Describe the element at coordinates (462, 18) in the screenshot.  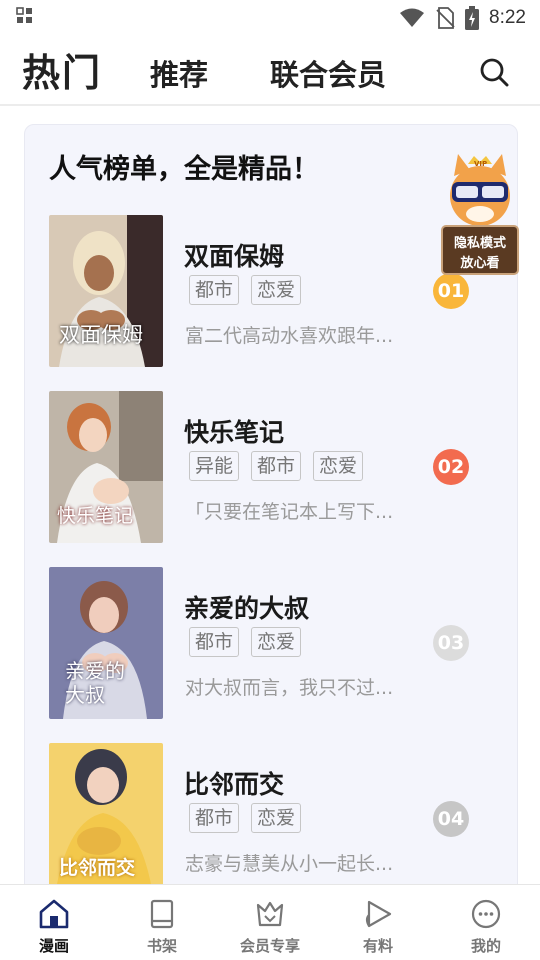
I see `status-right: 8:22` at that location.